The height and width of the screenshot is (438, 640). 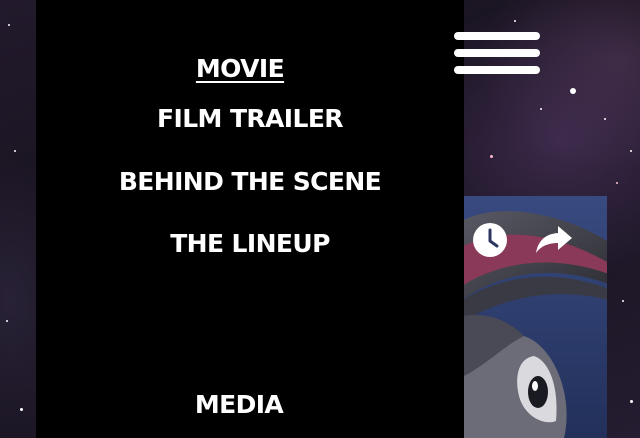 I want to click on nav-item-movie: MOVIE, so click(x=240, y=69).